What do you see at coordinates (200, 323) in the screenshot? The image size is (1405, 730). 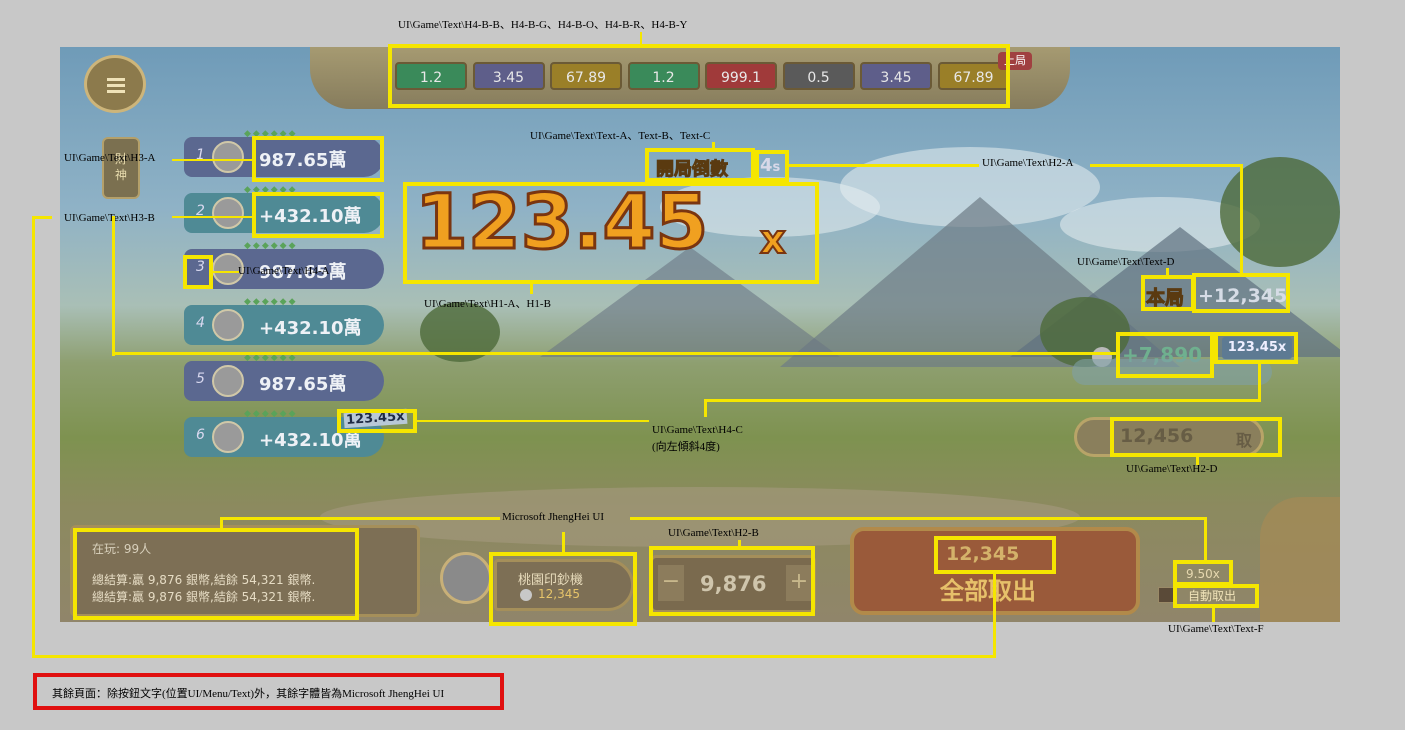 I see `rank-number: 4` at bounding box center [200, 323].